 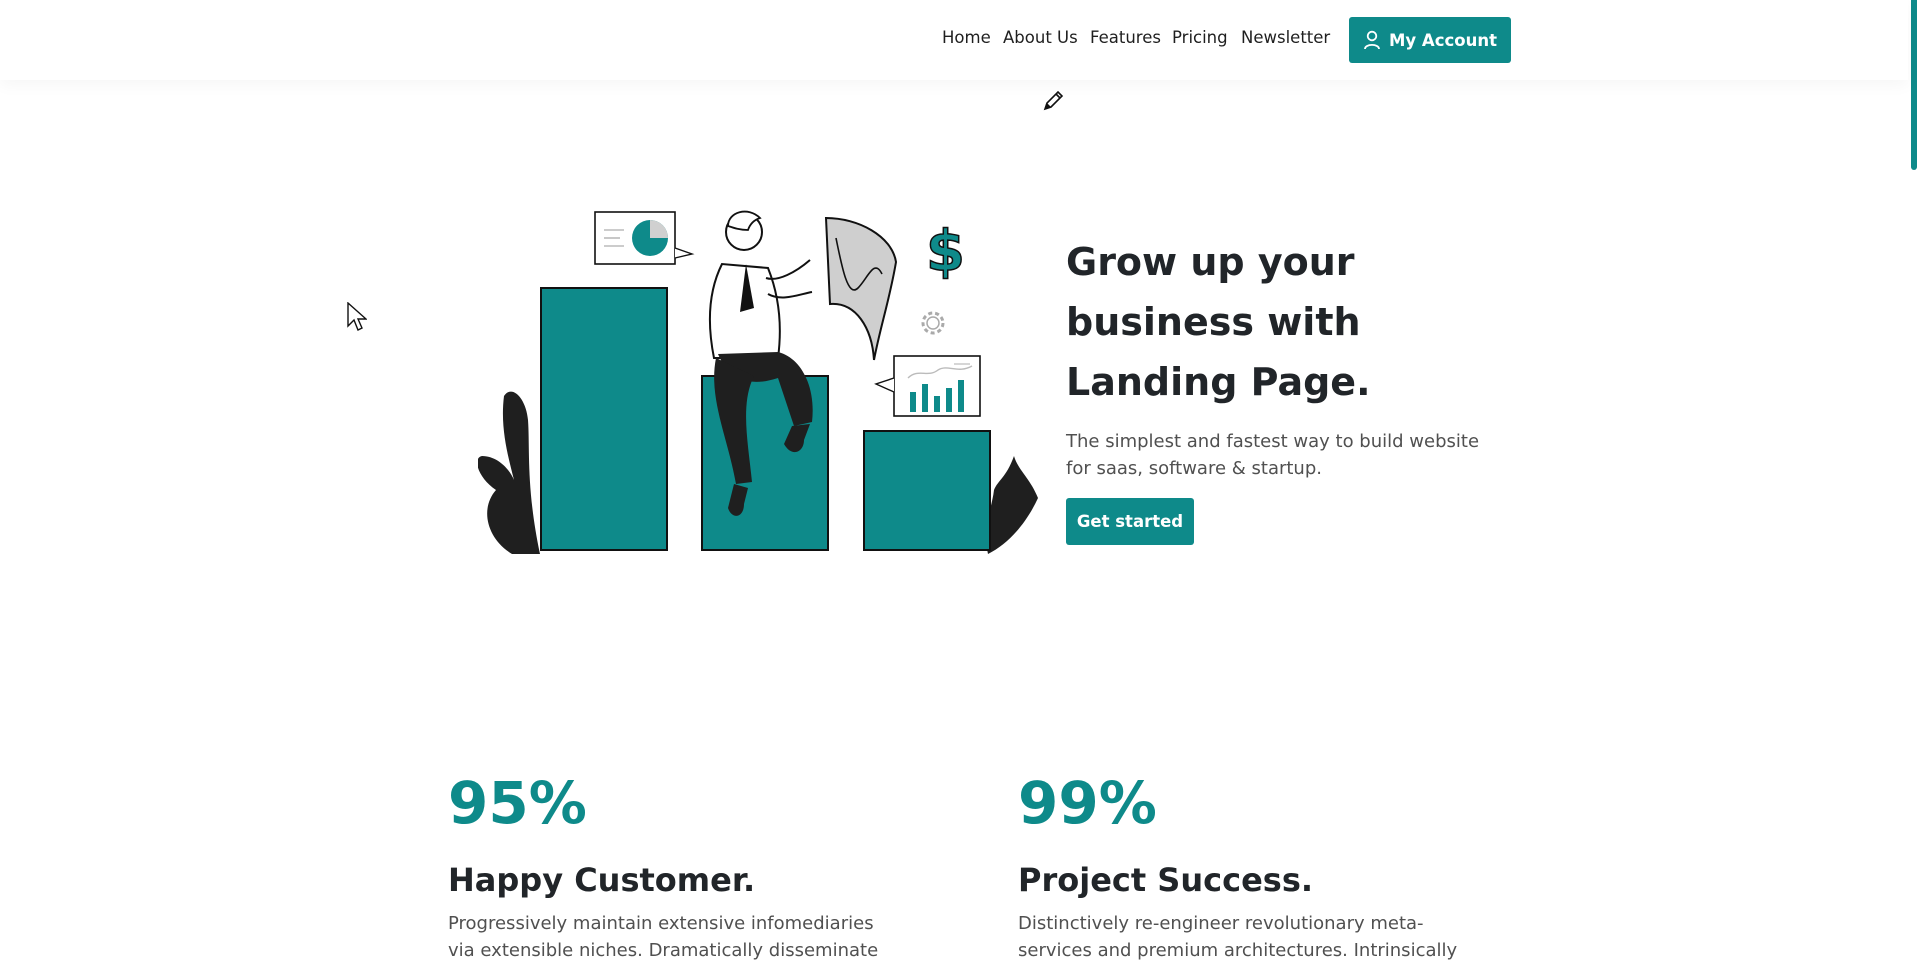 What do you see at coordinates (602, 880) in the screenshot?
I see `stat-title: Happy Customer.` at bounding box center [602, 880].